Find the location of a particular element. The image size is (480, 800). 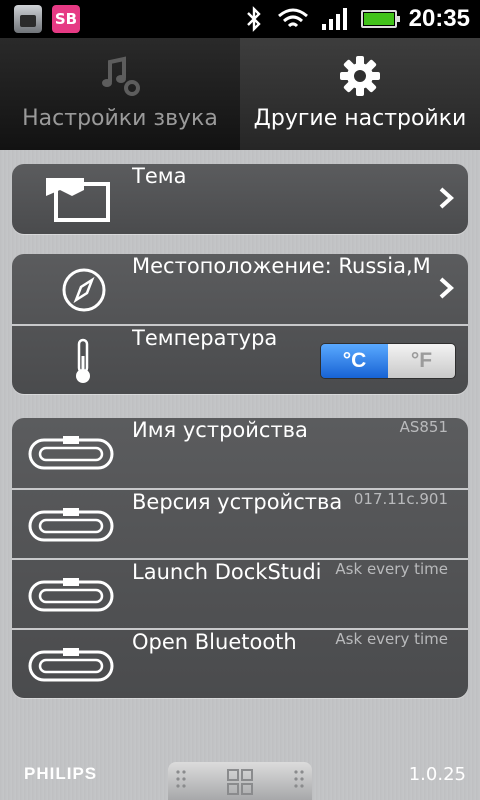

clock: 20:35 is located at coordinates (439, 18).